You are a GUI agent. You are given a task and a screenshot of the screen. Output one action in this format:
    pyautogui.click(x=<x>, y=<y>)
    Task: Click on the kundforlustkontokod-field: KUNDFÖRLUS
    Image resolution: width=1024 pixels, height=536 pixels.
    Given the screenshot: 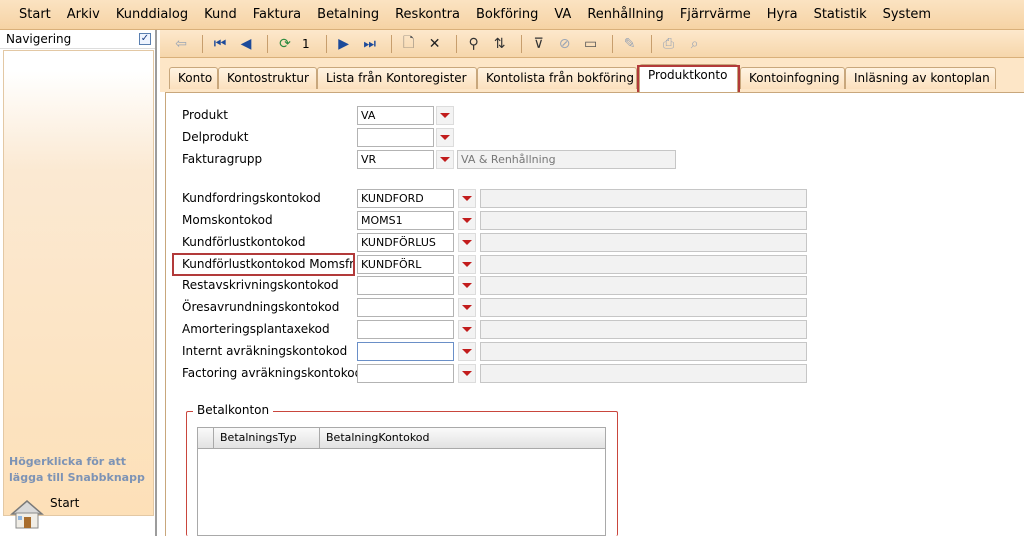 What is the action you would take?
    pyautogui.click(x=405, y=242)
    